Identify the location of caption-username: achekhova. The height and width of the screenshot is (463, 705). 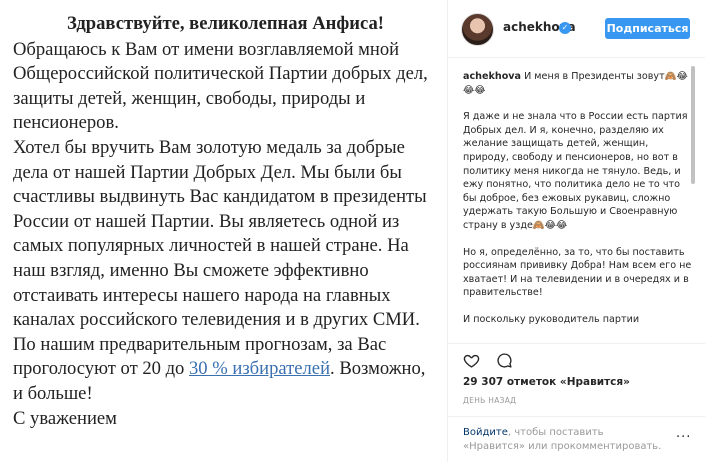
(492, 76).